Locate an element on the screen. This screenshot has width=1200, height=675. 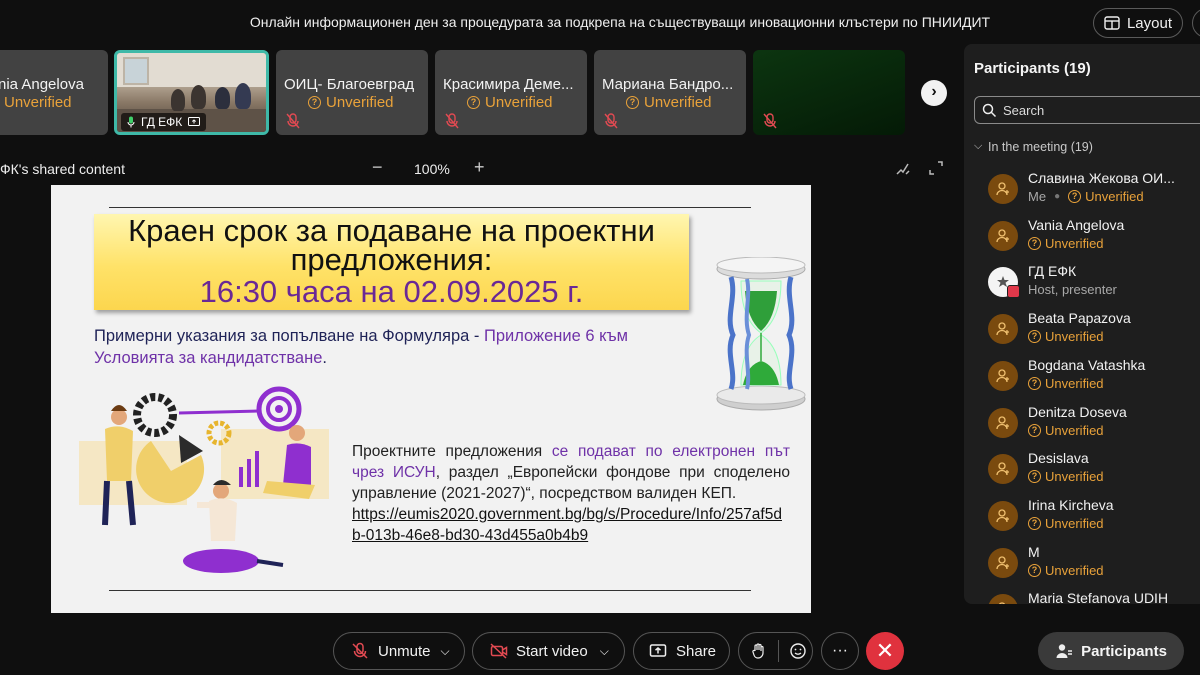
start-video-button: Start video ⌵ is located at coordinates (548, 651).